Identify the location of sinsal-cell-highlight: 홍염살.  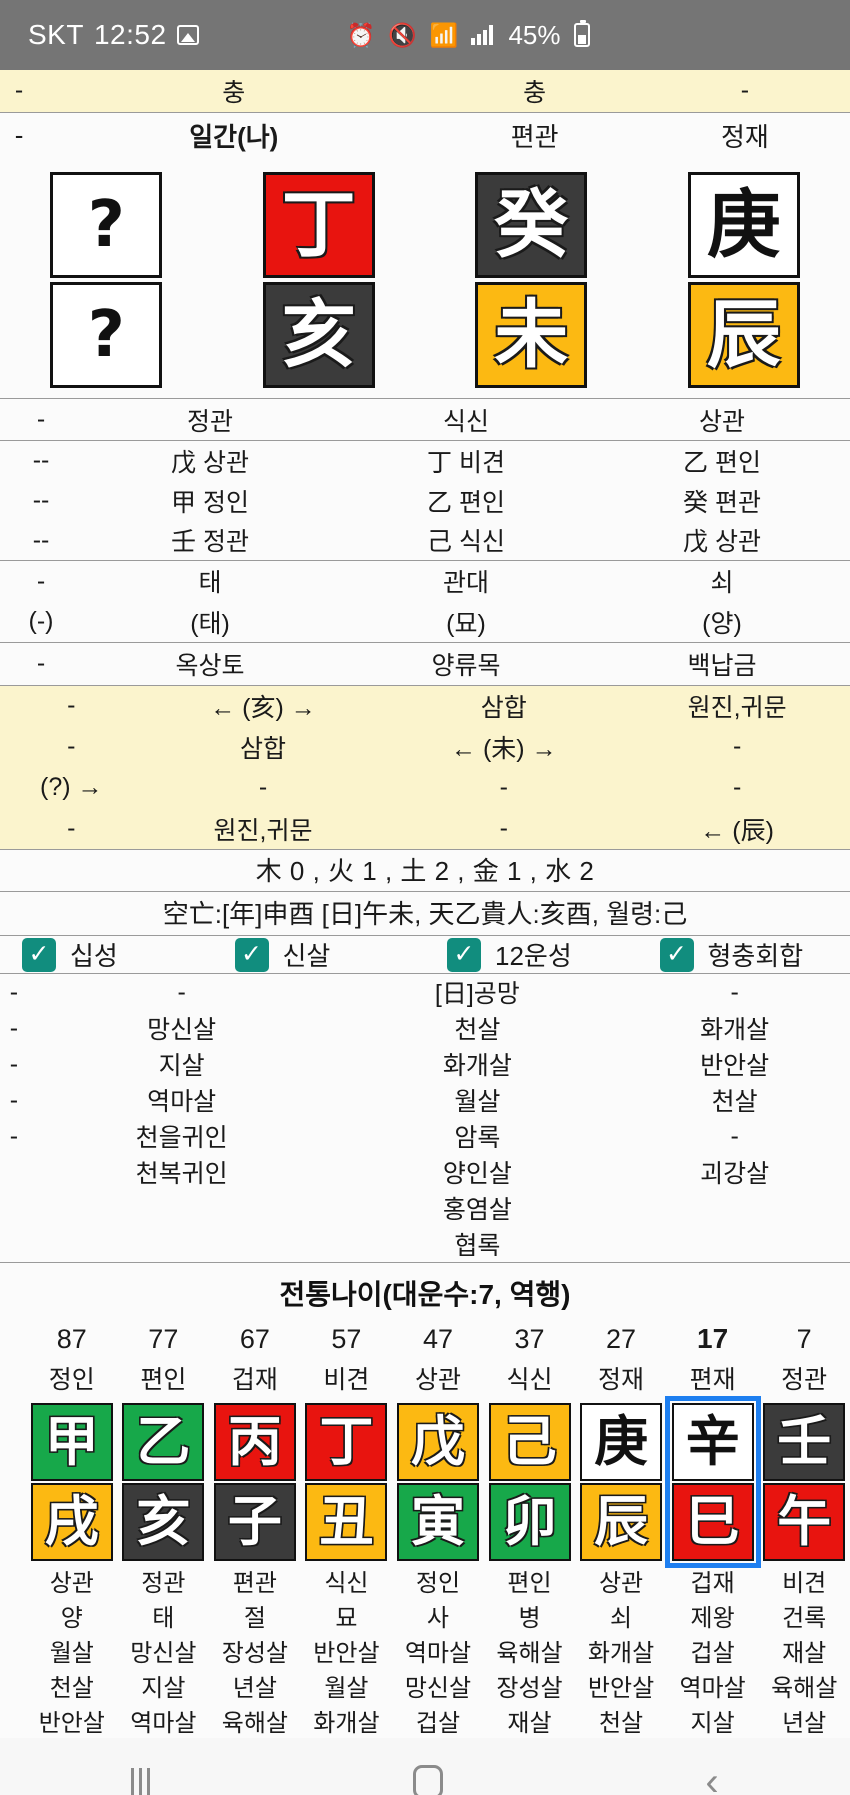
(477, 1208).